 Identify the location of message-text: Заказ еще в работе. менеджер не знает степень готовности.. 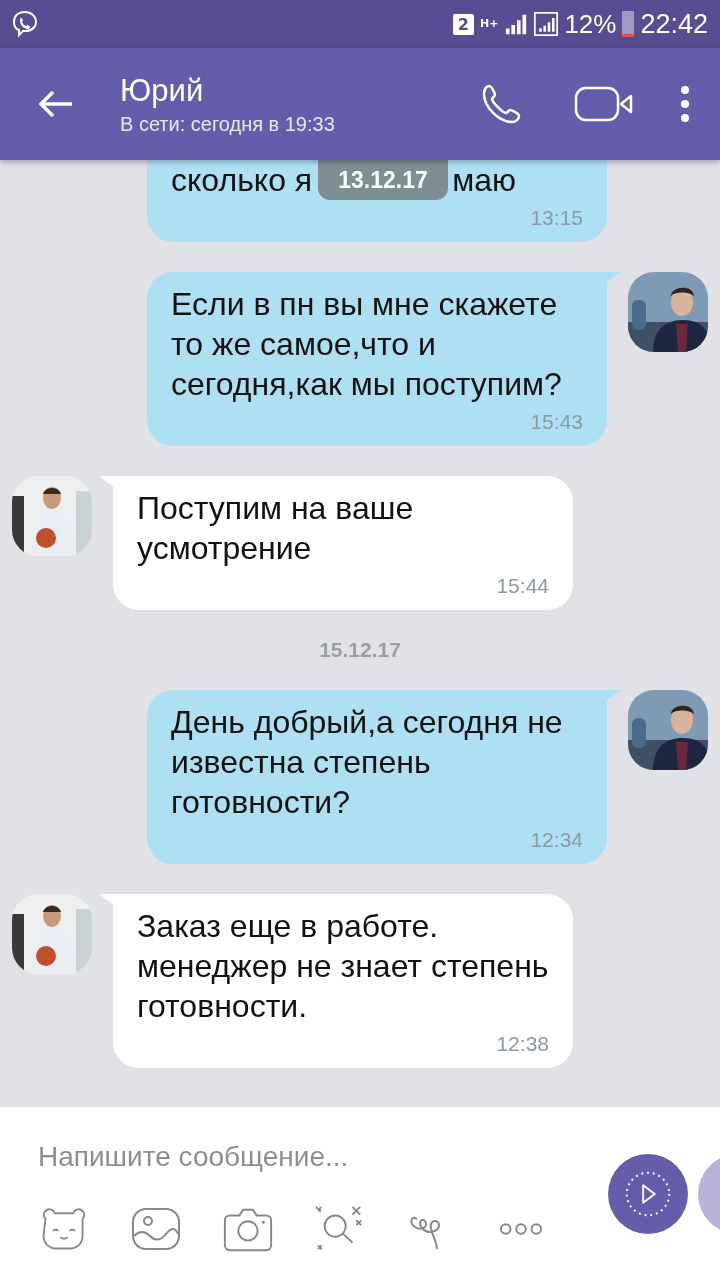
(343, 966).